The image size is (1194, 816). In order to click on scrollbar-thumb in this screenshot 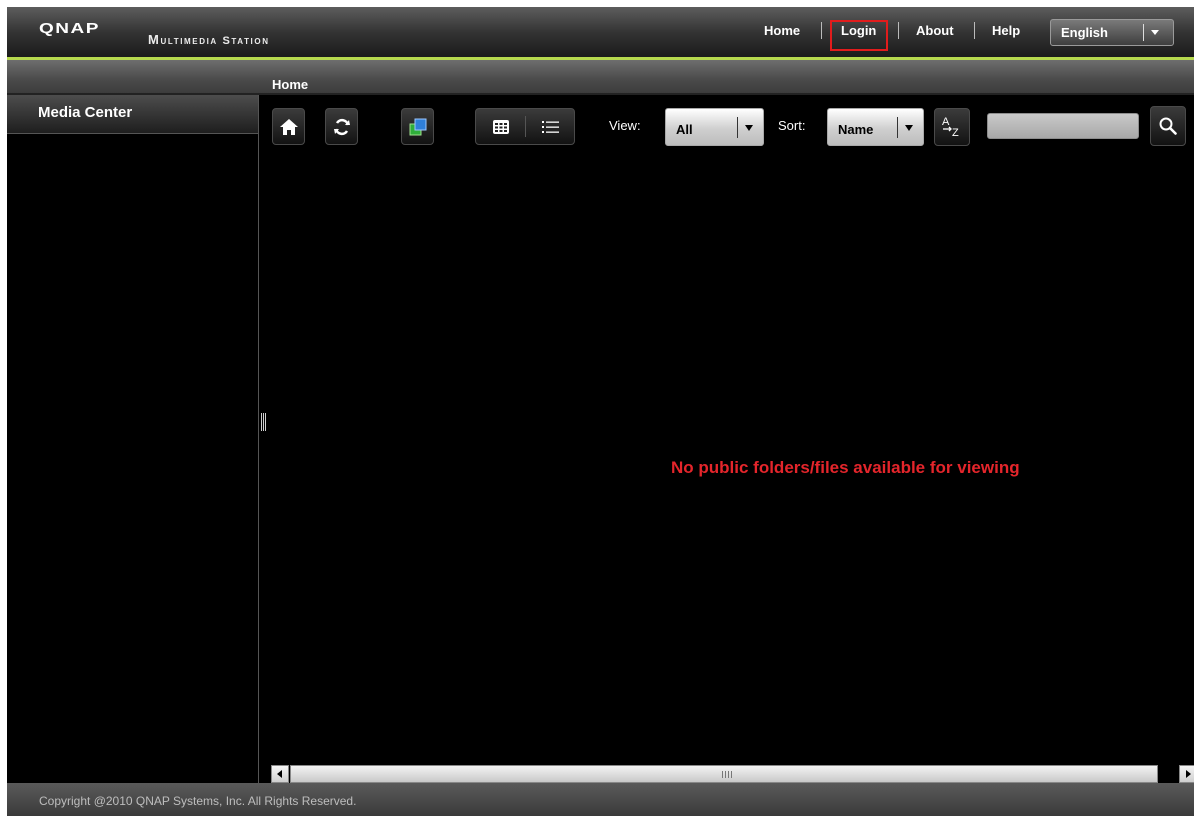, I will do `click(724, 774)`.